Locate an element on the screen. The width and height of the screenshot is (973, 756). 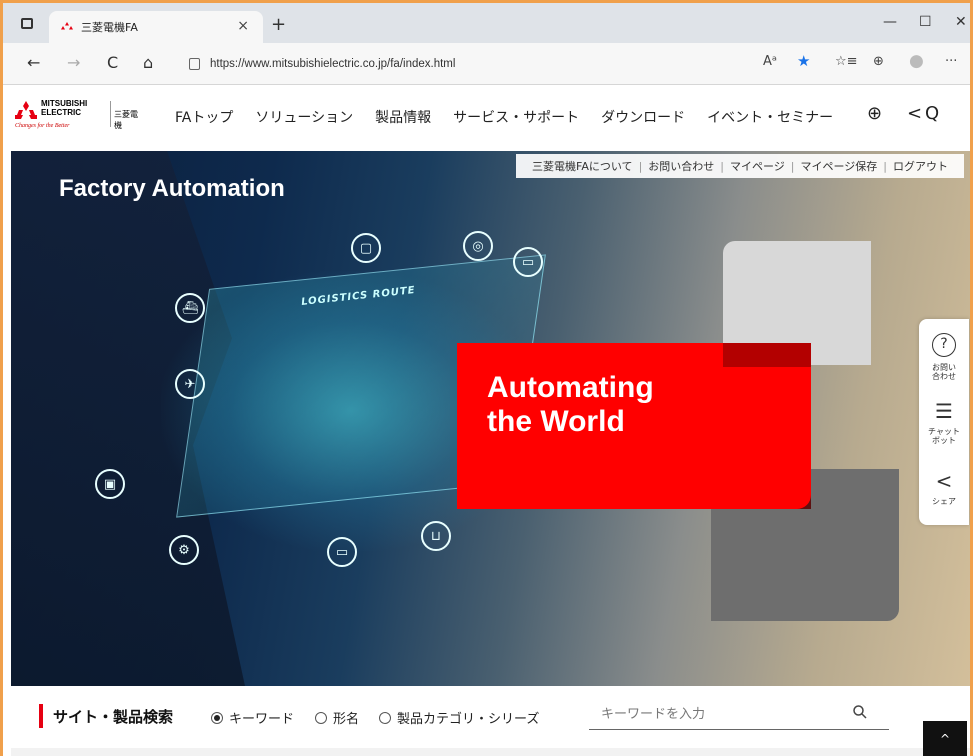
share-icon: < is located at coordinates (944, 481).